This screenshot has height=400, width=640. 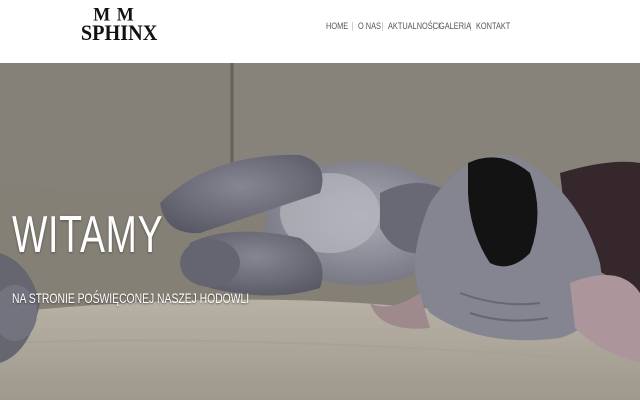 I want to click on hero-subtitle: NA STRONIE POŚWIĘCONEJ NASZEJ HODOWLI, so click(x=131, y=298).